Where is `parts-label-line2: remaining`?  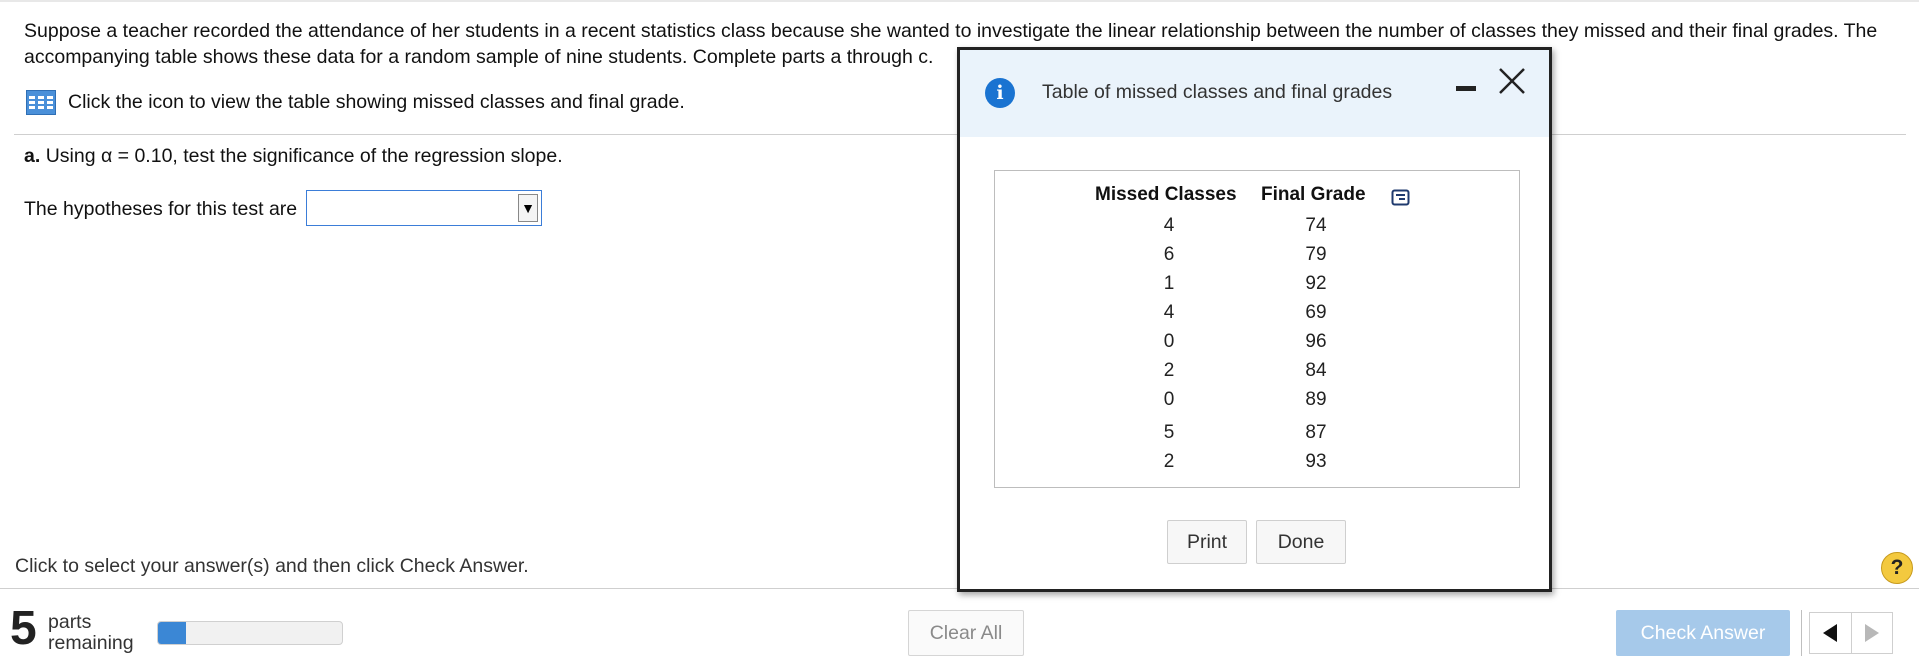 parts-label-line2: remaining is located at coordinates (91, 643).